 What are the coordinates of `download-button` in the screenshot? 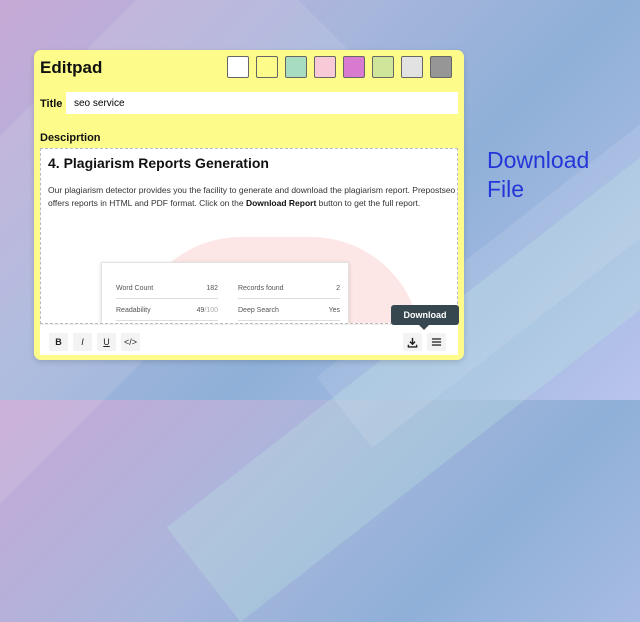 It's located at (412, 342).